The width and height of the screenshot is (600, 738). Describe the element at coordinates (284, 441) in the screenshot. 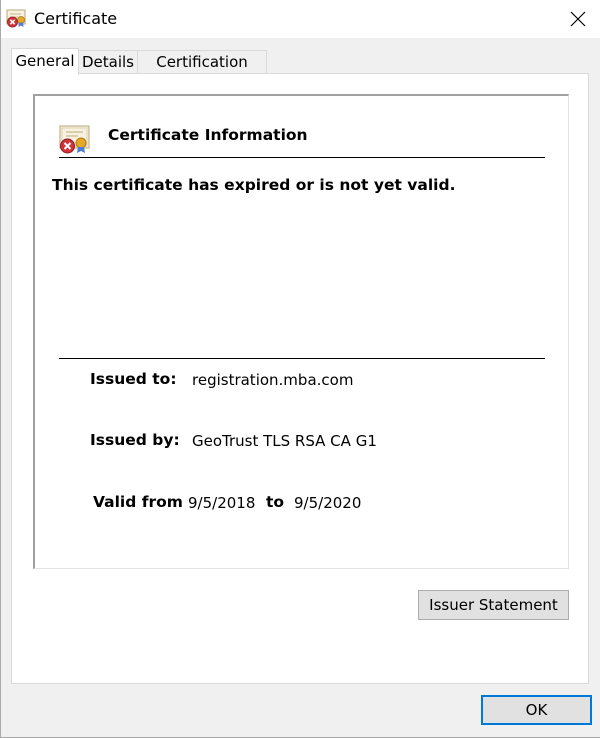

I see `issued-by-value: GeoTrust TLS RSA CA G1` at that location.